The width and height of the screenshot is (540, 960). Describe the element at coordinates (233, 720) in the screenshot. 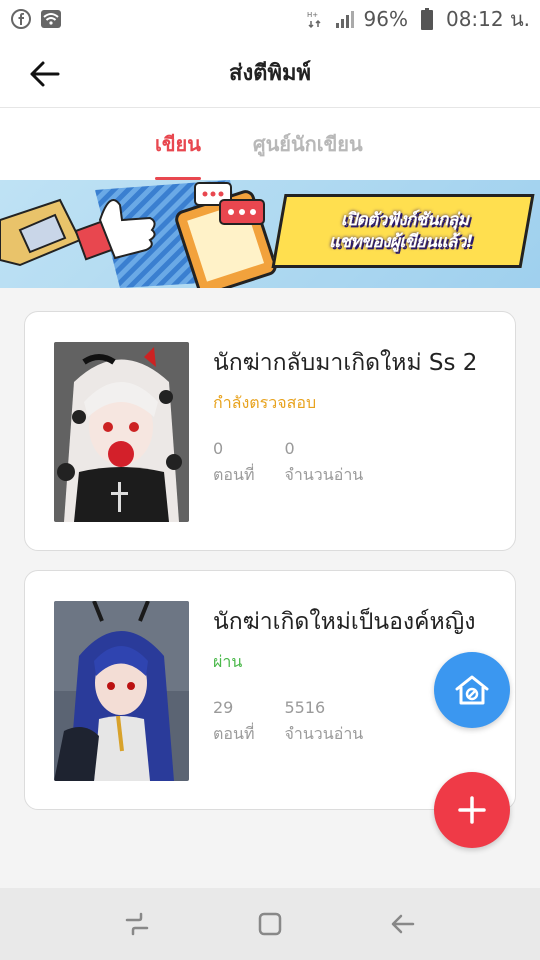

I see `episodes-stat: 29 ตอนที่` at that location.